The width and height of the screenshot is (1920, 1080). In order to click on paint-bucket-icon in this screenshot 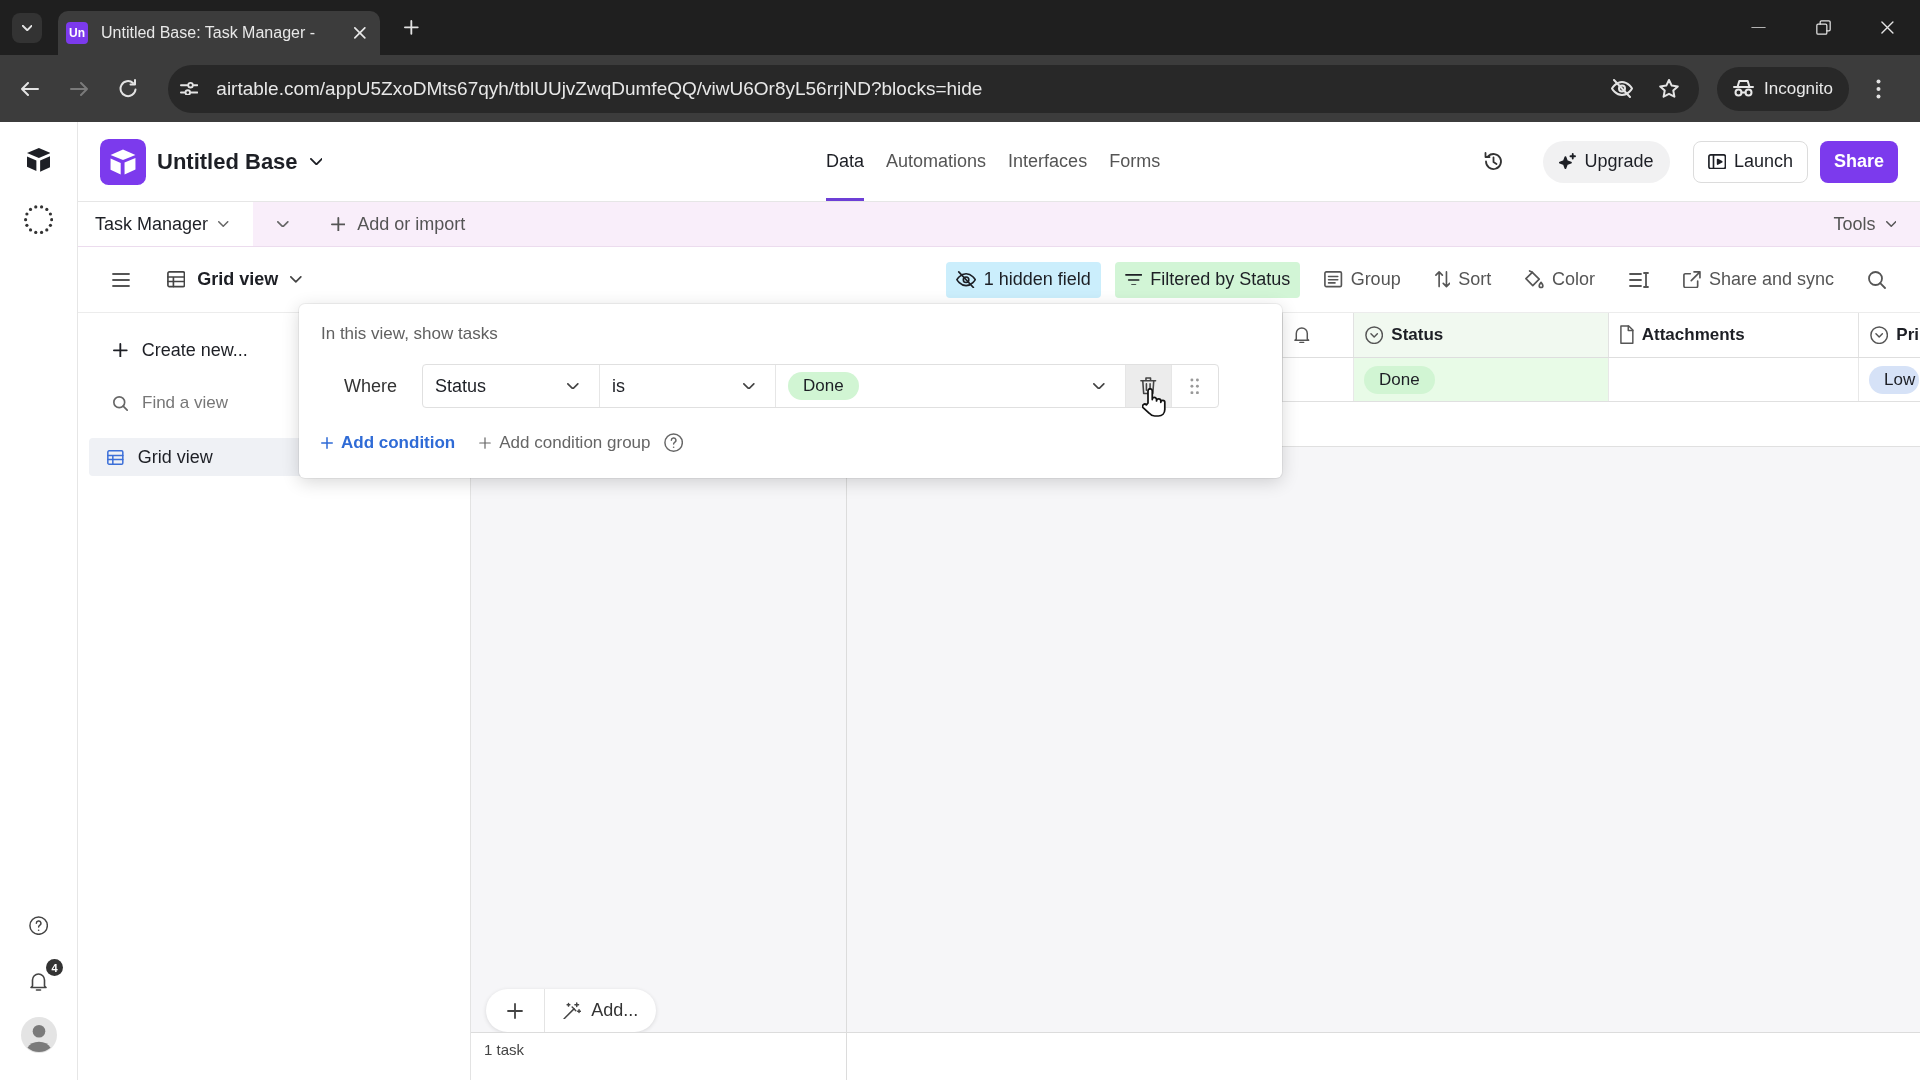, I will do `click(1535, 279)`.